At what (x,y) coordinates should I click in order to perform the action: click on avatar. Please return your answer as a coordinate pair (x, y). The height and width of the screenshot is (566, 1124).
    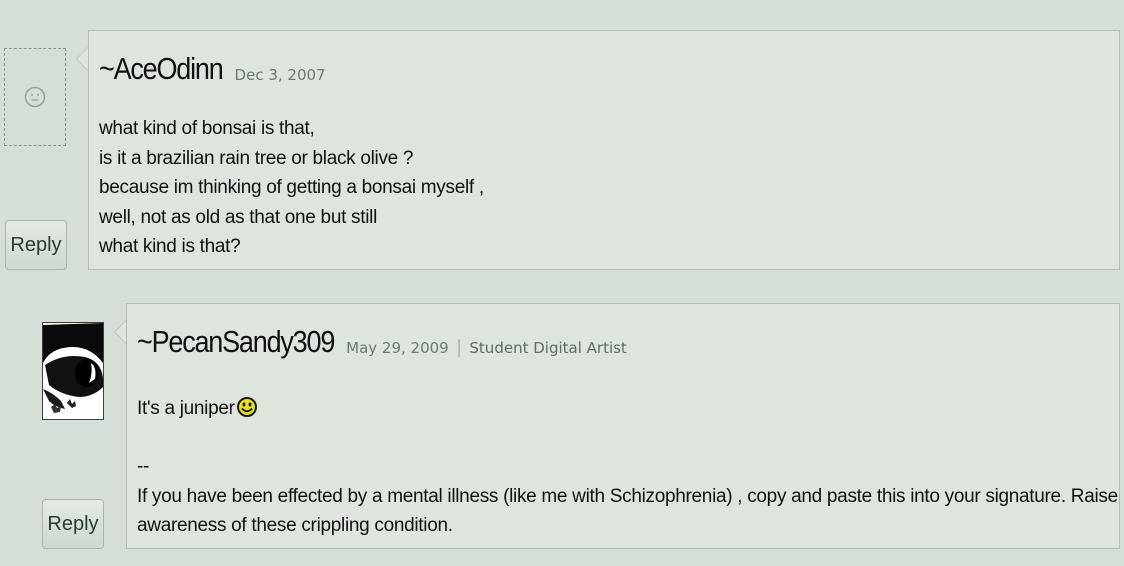
    Looking at the image, I should click on (73, 371).